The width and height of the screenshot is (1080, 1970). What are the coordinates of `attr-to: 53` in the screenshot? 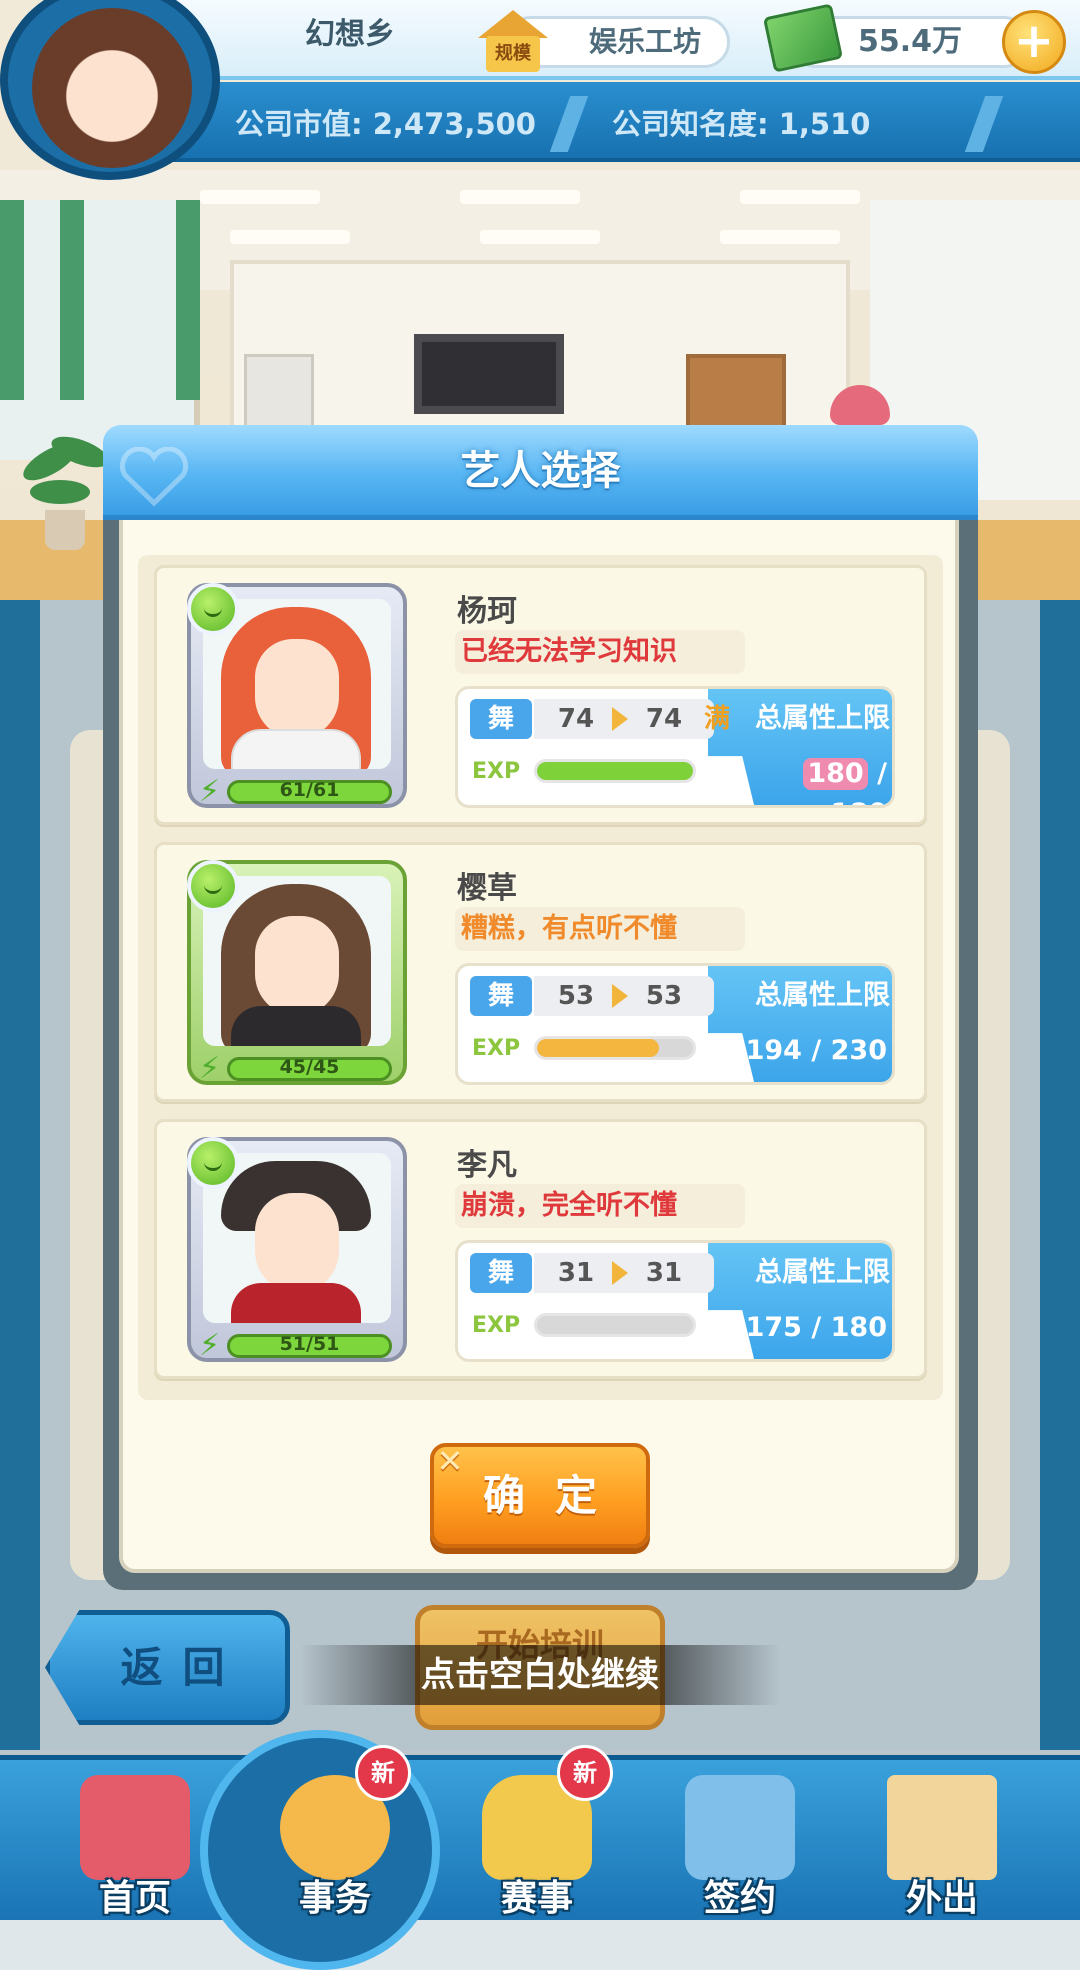 It's located at (664, 996).